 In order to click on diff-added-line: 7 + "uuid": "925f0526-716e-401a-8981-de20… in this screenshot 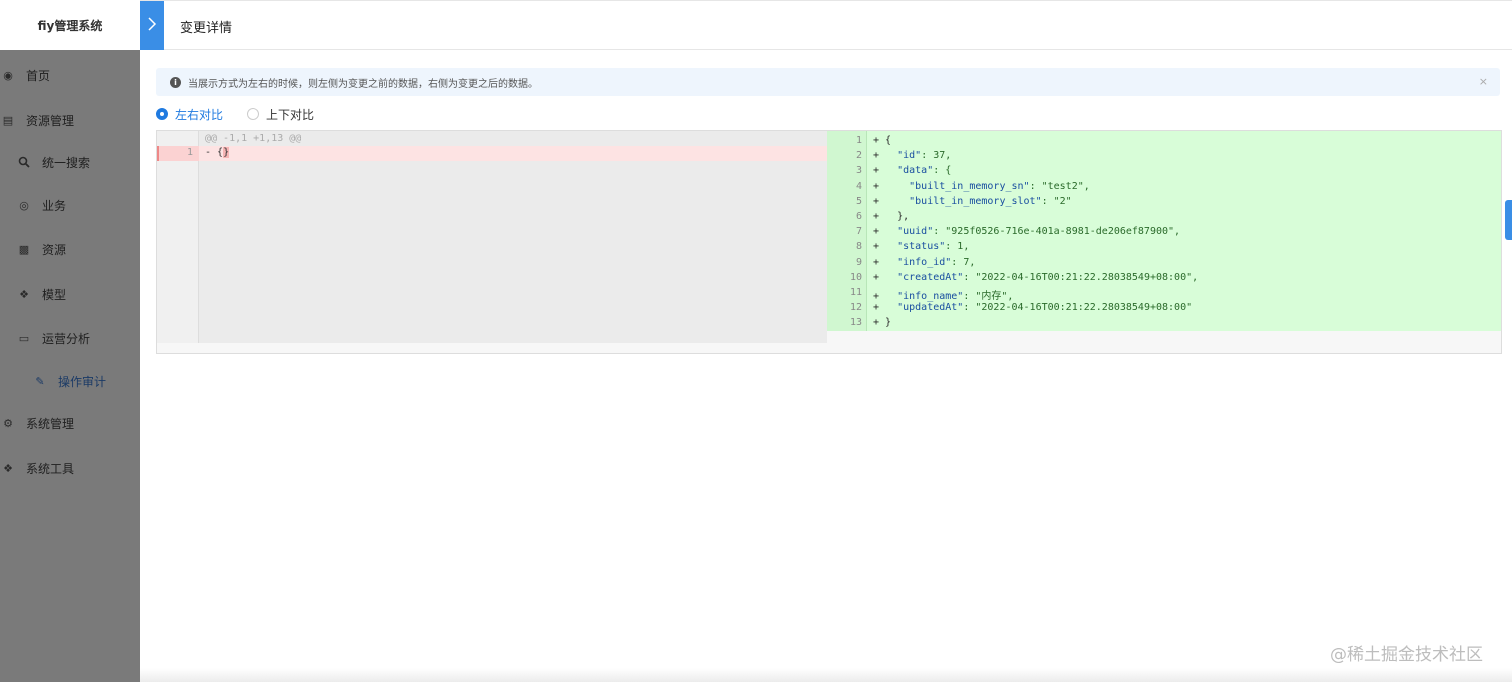, I will do `click(1164, 232)`.